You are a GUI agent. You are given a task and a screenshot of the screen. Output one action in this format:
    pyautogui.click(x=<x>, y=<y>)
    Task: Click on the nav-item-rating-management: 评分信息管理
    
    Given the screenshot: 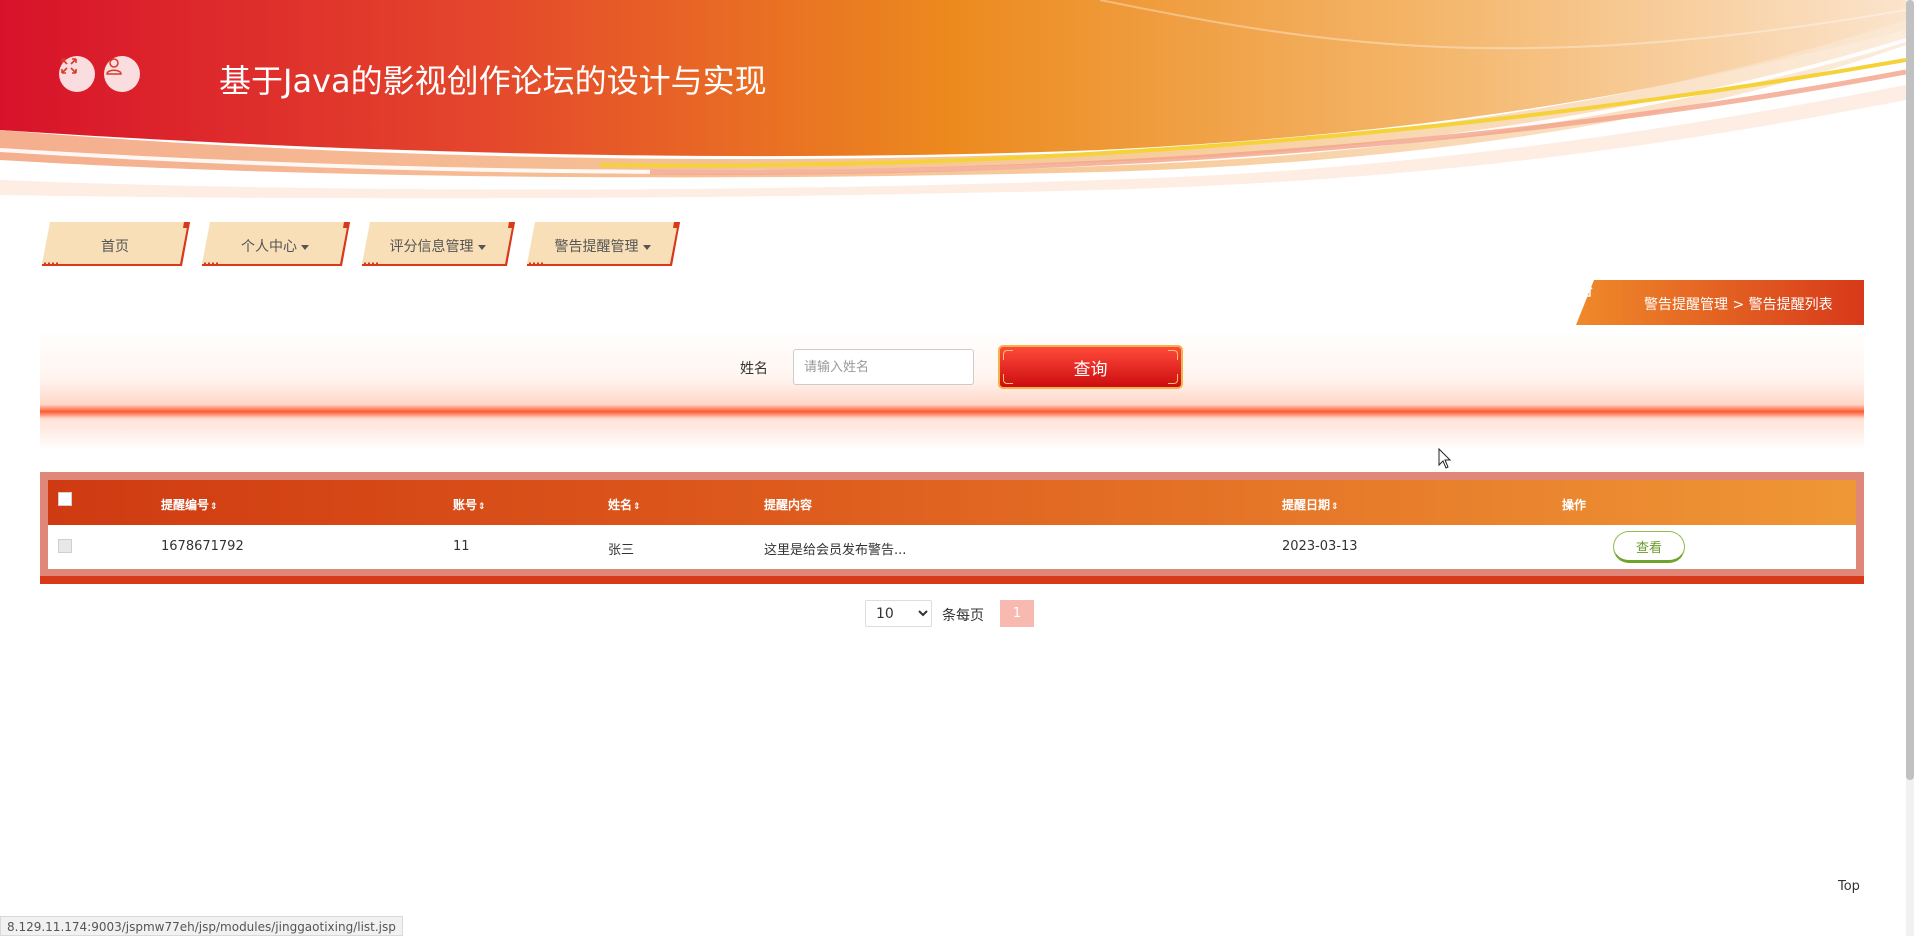 What is the action you would take?
    pyautogui.click(x=437, y=245)
    